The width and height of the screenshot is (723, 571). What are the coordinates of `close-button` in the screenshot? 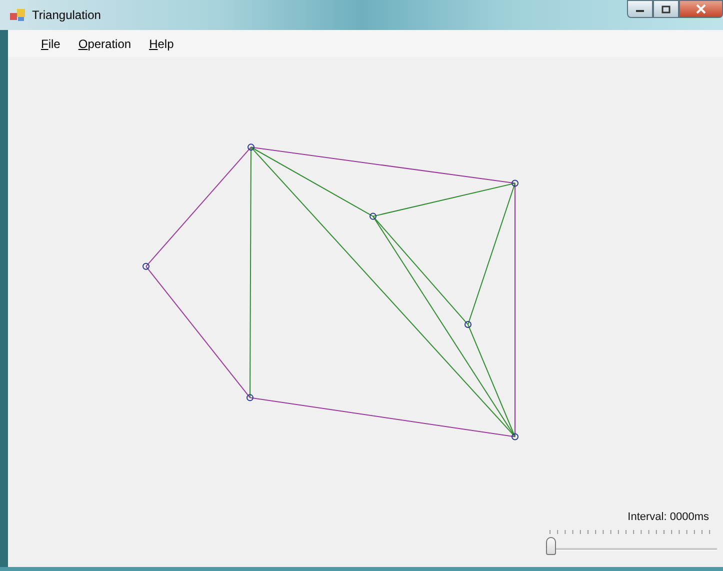 It's located at (701, 9).